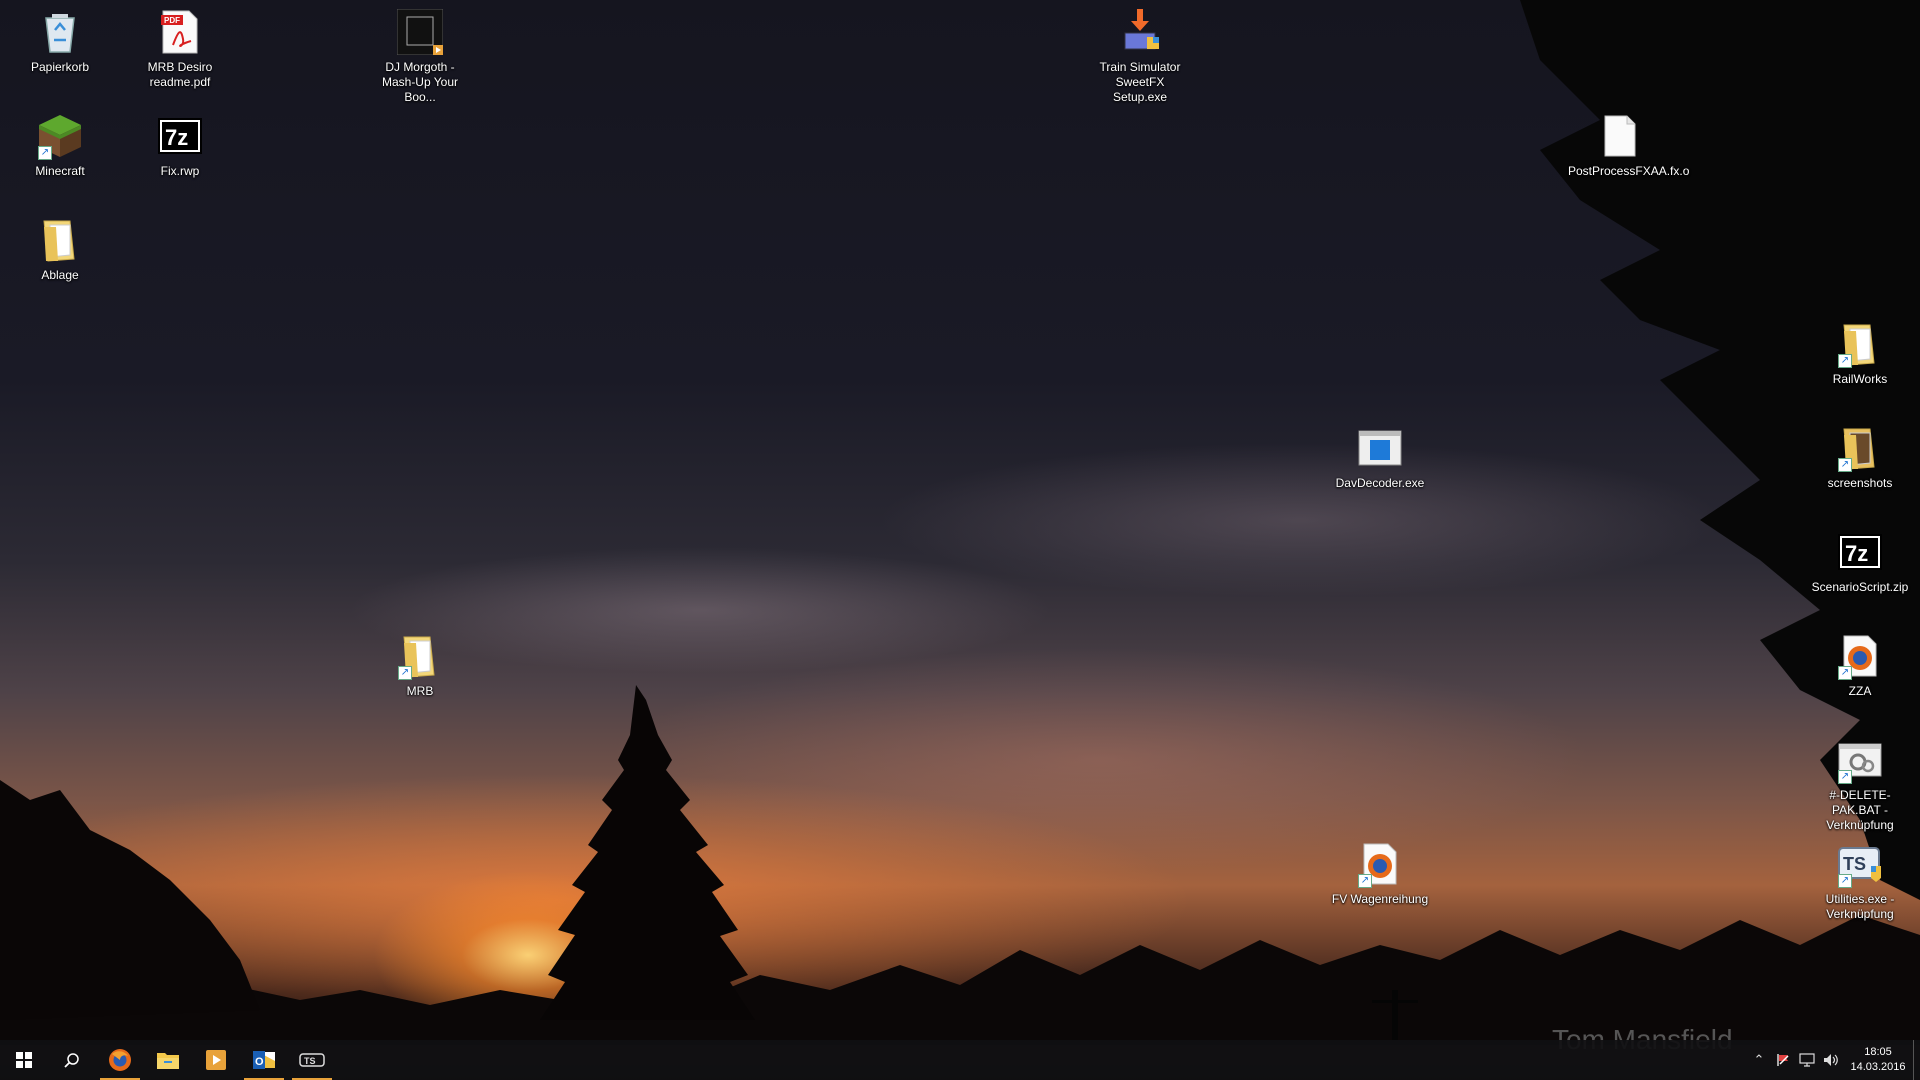 The width and height of the screenshot is (1920, 1080). Describe the element at coordinates (60, 32) in the screenshot. I see `recycle-bin-icon` at that location.